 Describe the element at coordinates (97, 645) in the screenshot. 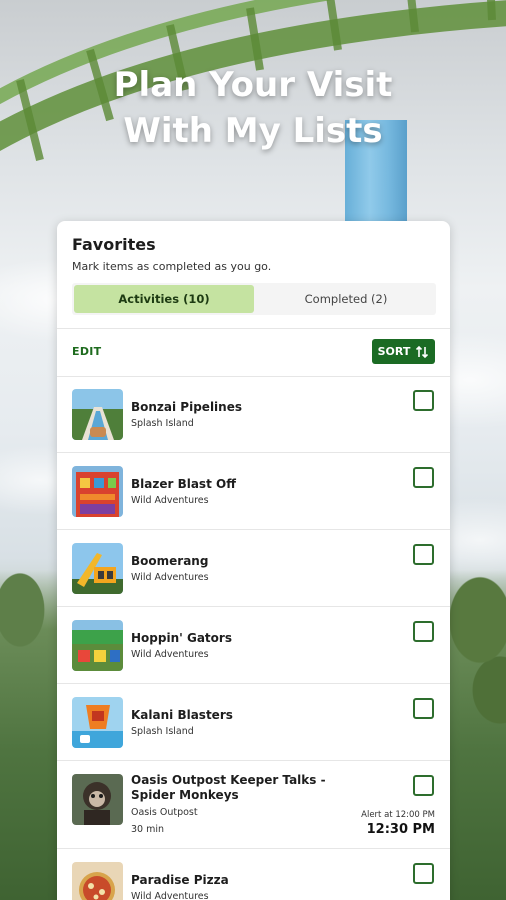

I see `thumbnail-kiddie-ride-image` at that location.